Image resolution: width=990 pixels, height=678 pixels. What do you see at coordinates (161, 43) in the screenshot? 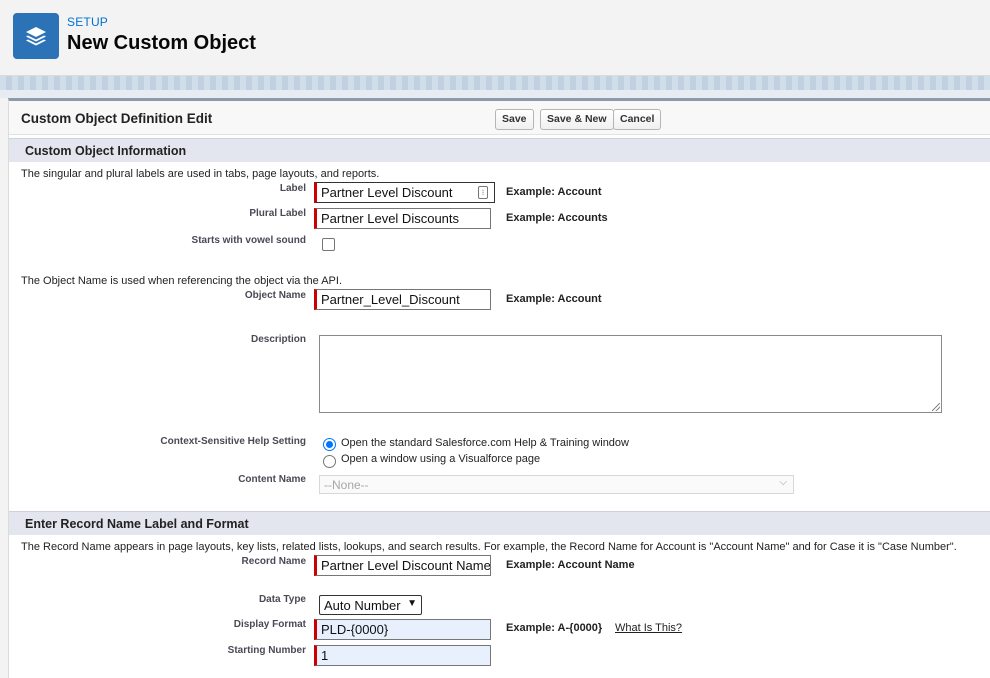
I see `page-title: New Custom Object` at bounding box center [161, 43].